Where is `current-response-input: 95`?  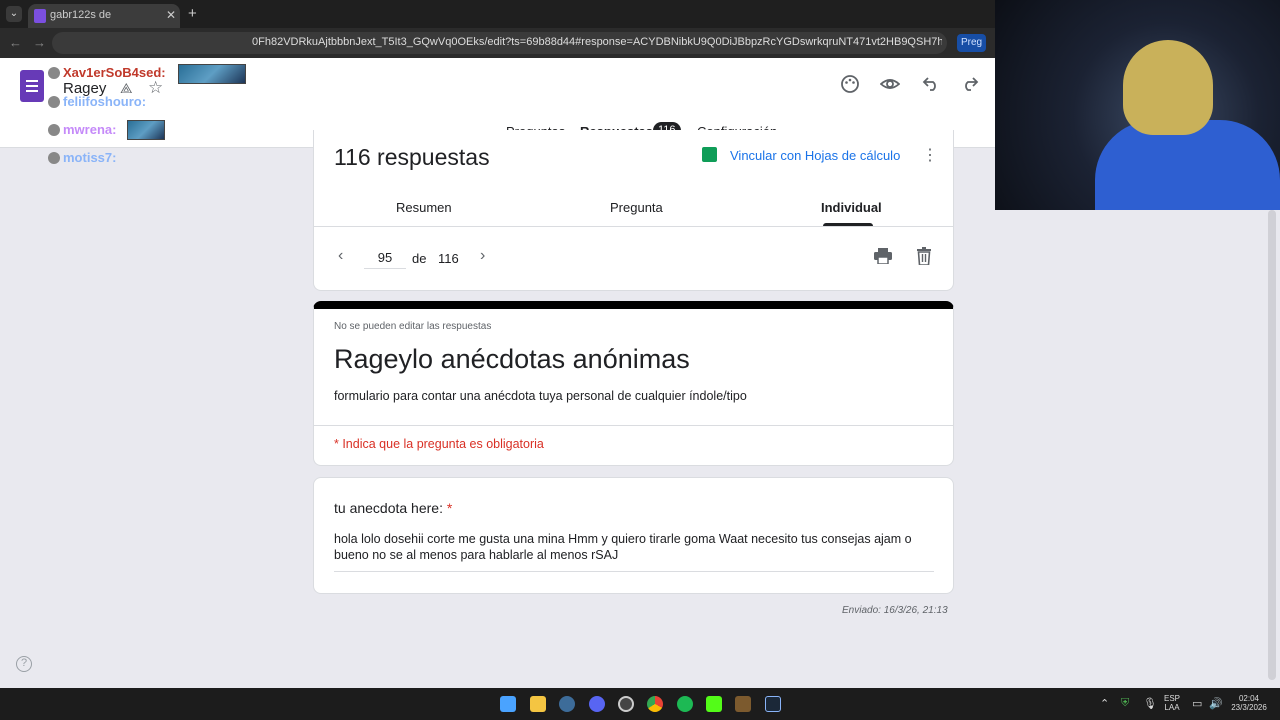
current-response-input: 95 is located at coordinates (385, 259).